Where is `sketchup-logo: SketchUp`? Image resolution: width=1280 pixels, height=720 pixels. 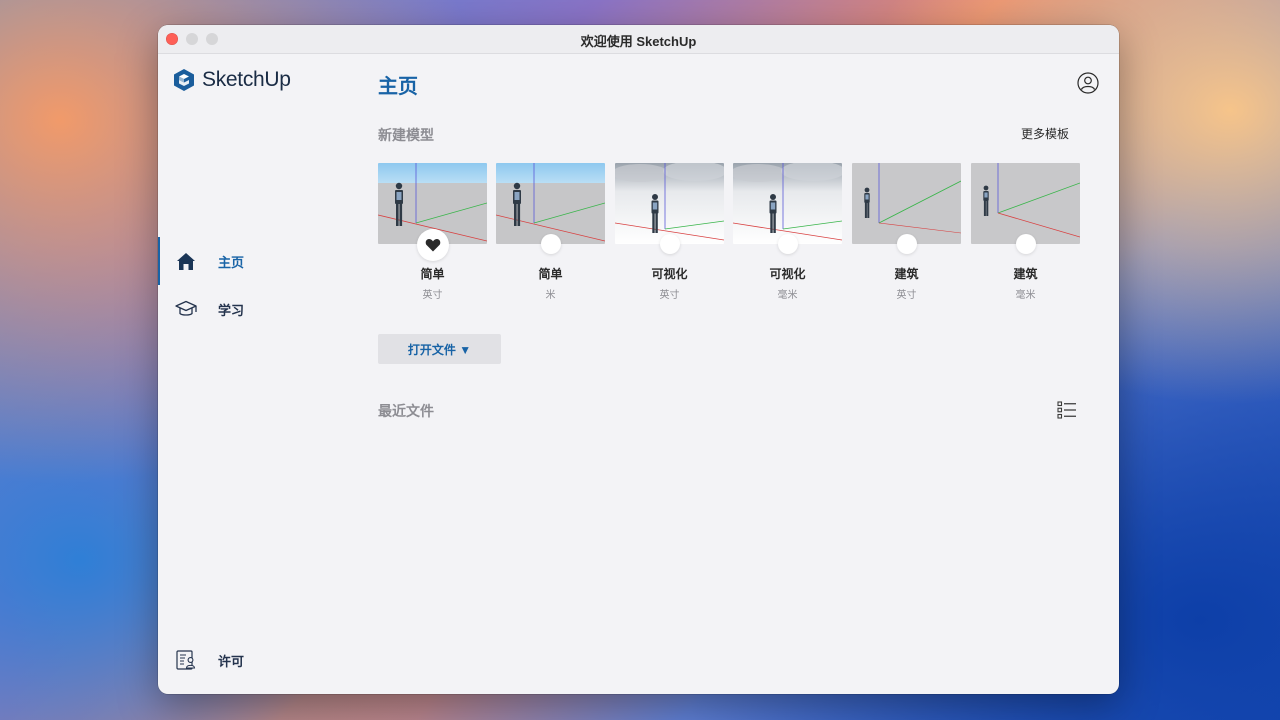
sketchup-logo: SketchUp is located at coordinates (231, 80).